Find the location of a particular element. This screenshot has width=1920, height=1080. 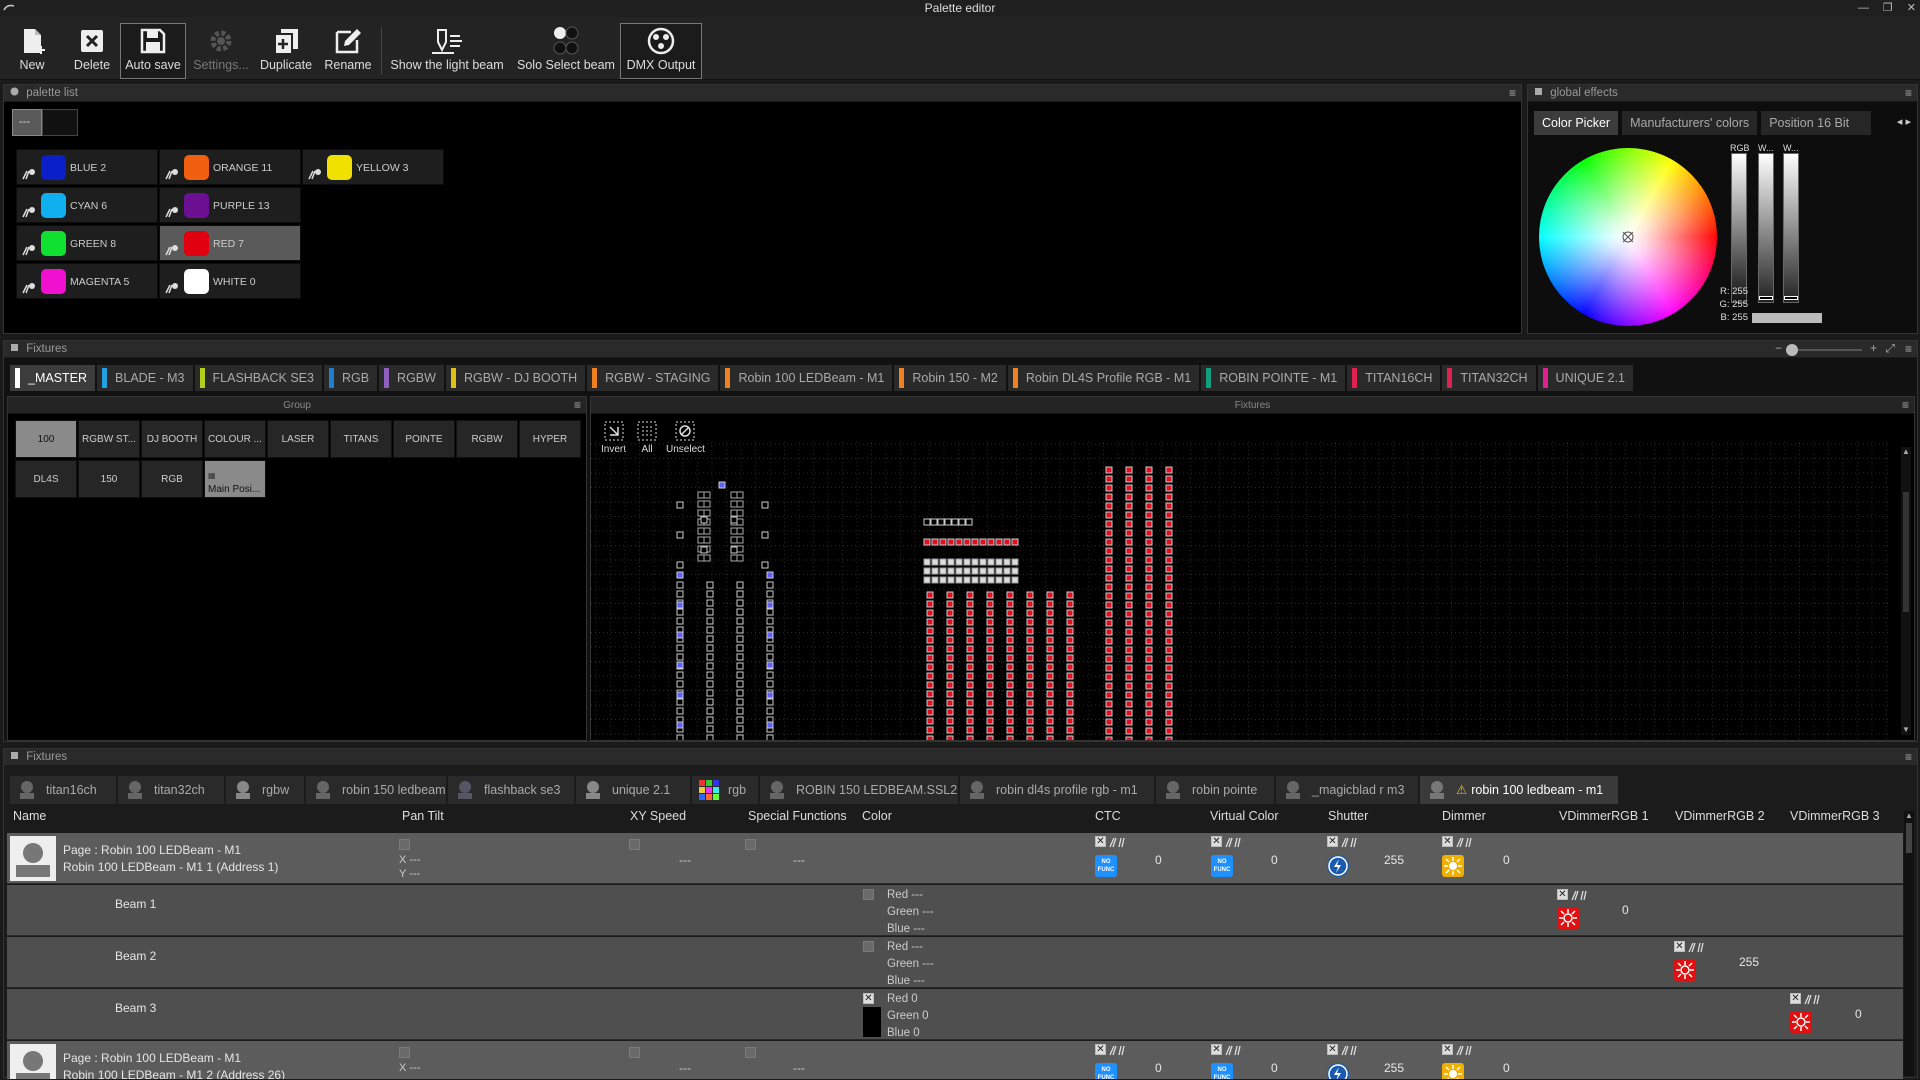

fixture-type-tab: Robin 100 LEDBeam - M1 is located at coordinates (806, 378).